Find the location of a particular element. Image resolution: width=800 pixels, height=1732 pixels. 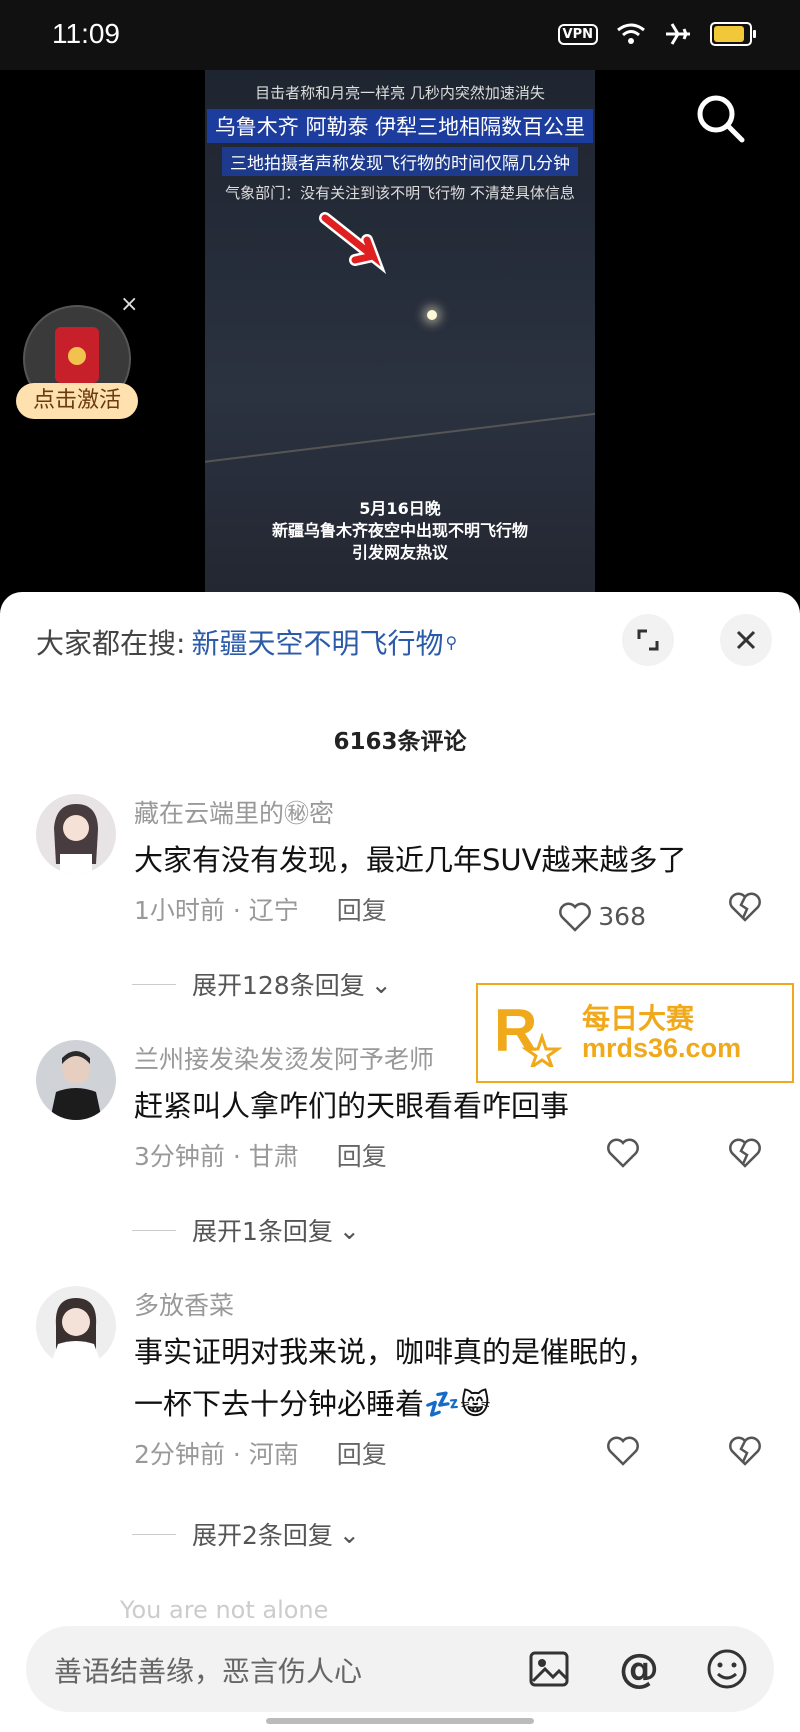

wifi-icon is located at coordinates (631, 33).